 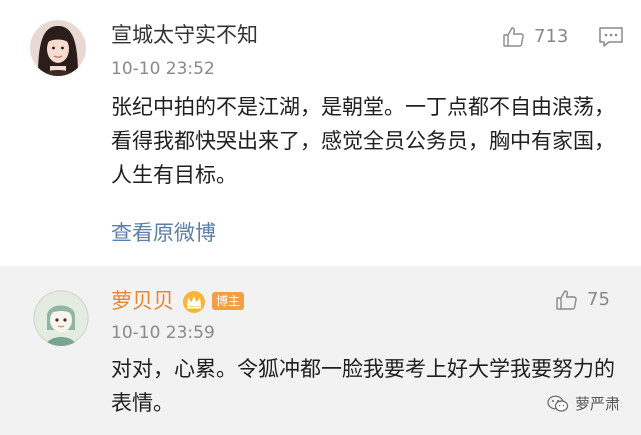 I want to click on comment-reply-icon, so click(x=611, y=39).